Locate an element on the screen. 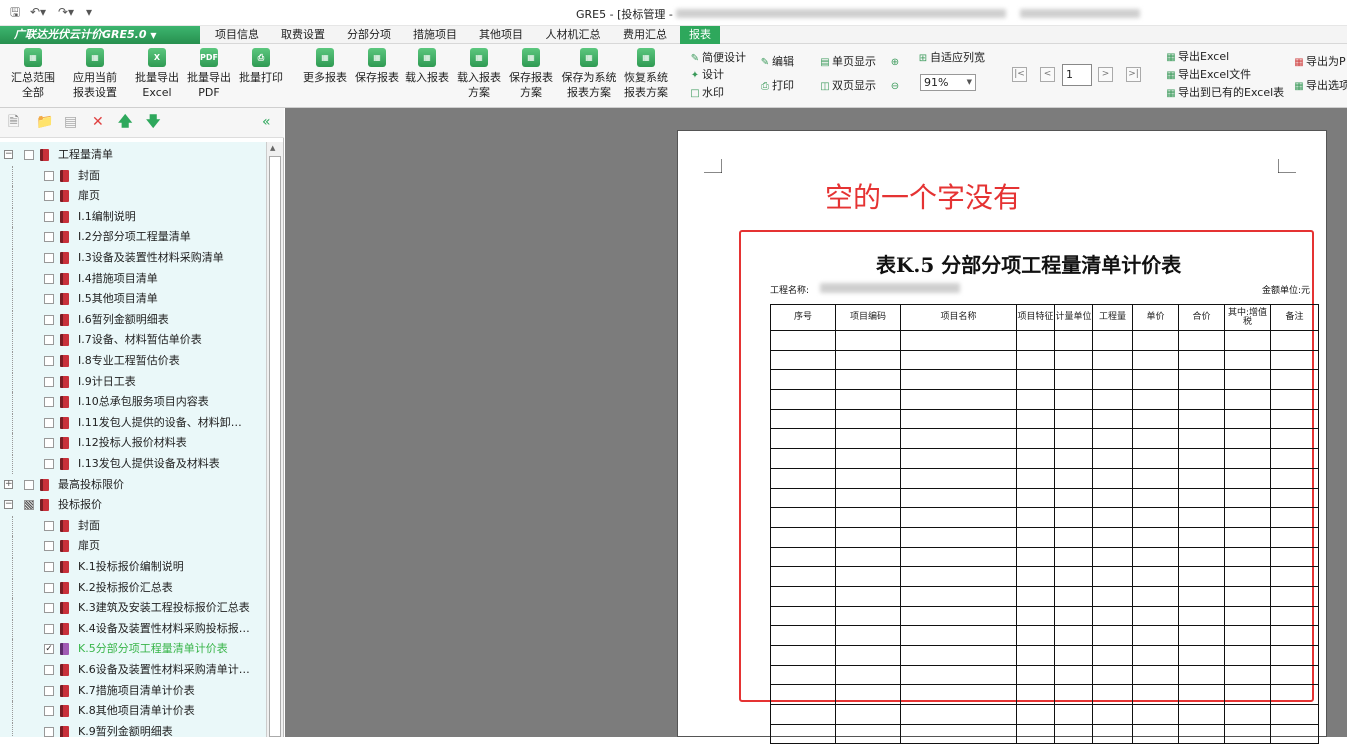  print-button: ⎙ 打印 is located at coordinates (776, 86).